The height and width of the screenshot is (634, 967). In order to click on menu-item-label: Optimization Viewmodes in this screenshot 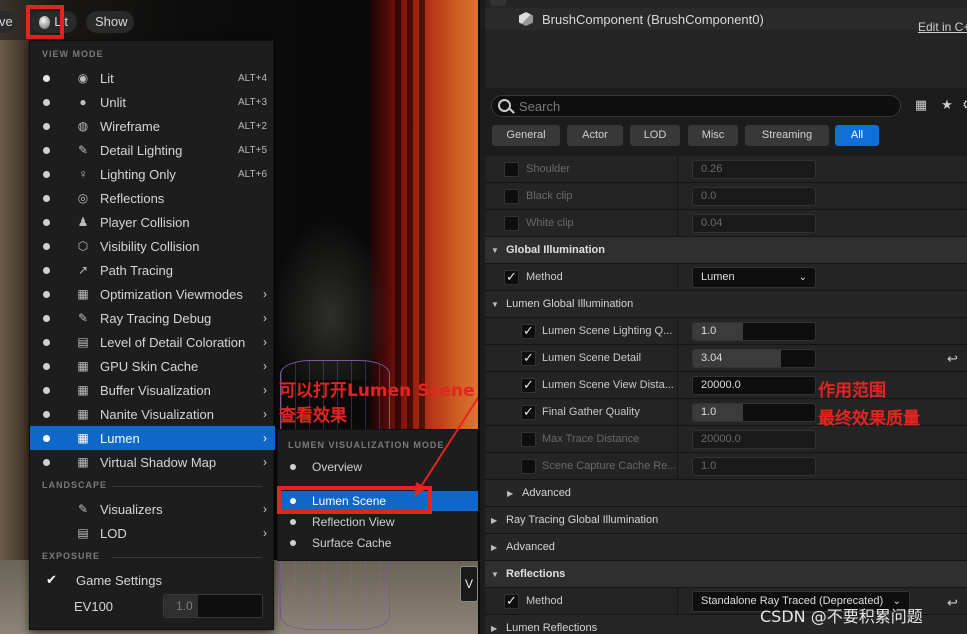, I will do `click(171, 294)`.